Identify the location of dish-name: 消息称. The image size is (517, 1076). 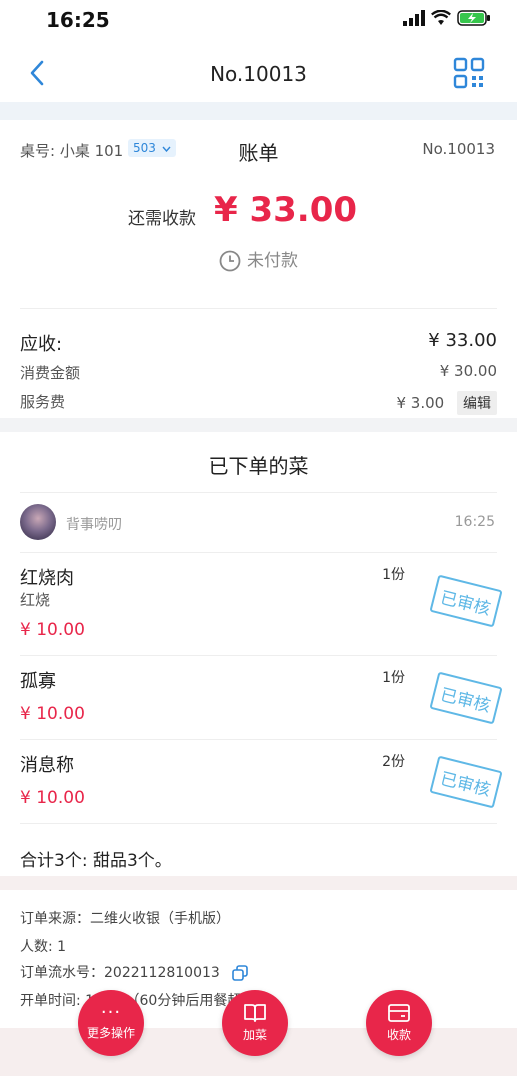
(47, 765).